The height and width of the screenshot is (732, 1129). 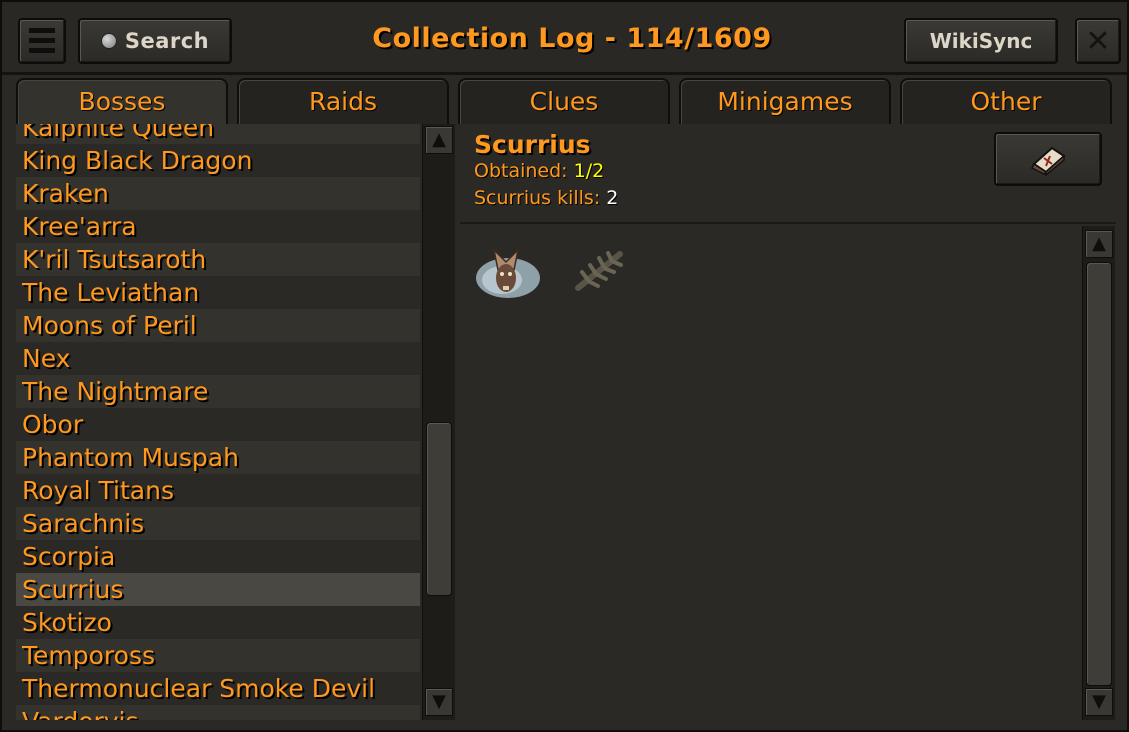 I want to click on menu-button, so click(x=42, y=41).